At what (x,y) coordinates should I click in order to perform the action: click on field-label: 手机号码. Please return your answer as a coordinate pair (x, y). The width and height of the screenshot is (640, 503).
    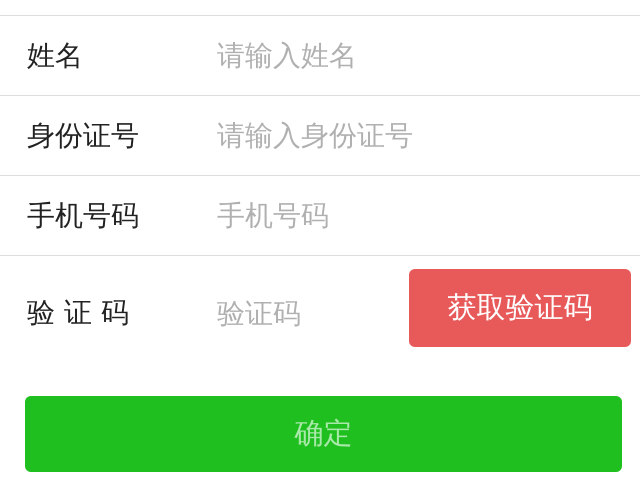
    Looking at the image, I should click on (83, 216).